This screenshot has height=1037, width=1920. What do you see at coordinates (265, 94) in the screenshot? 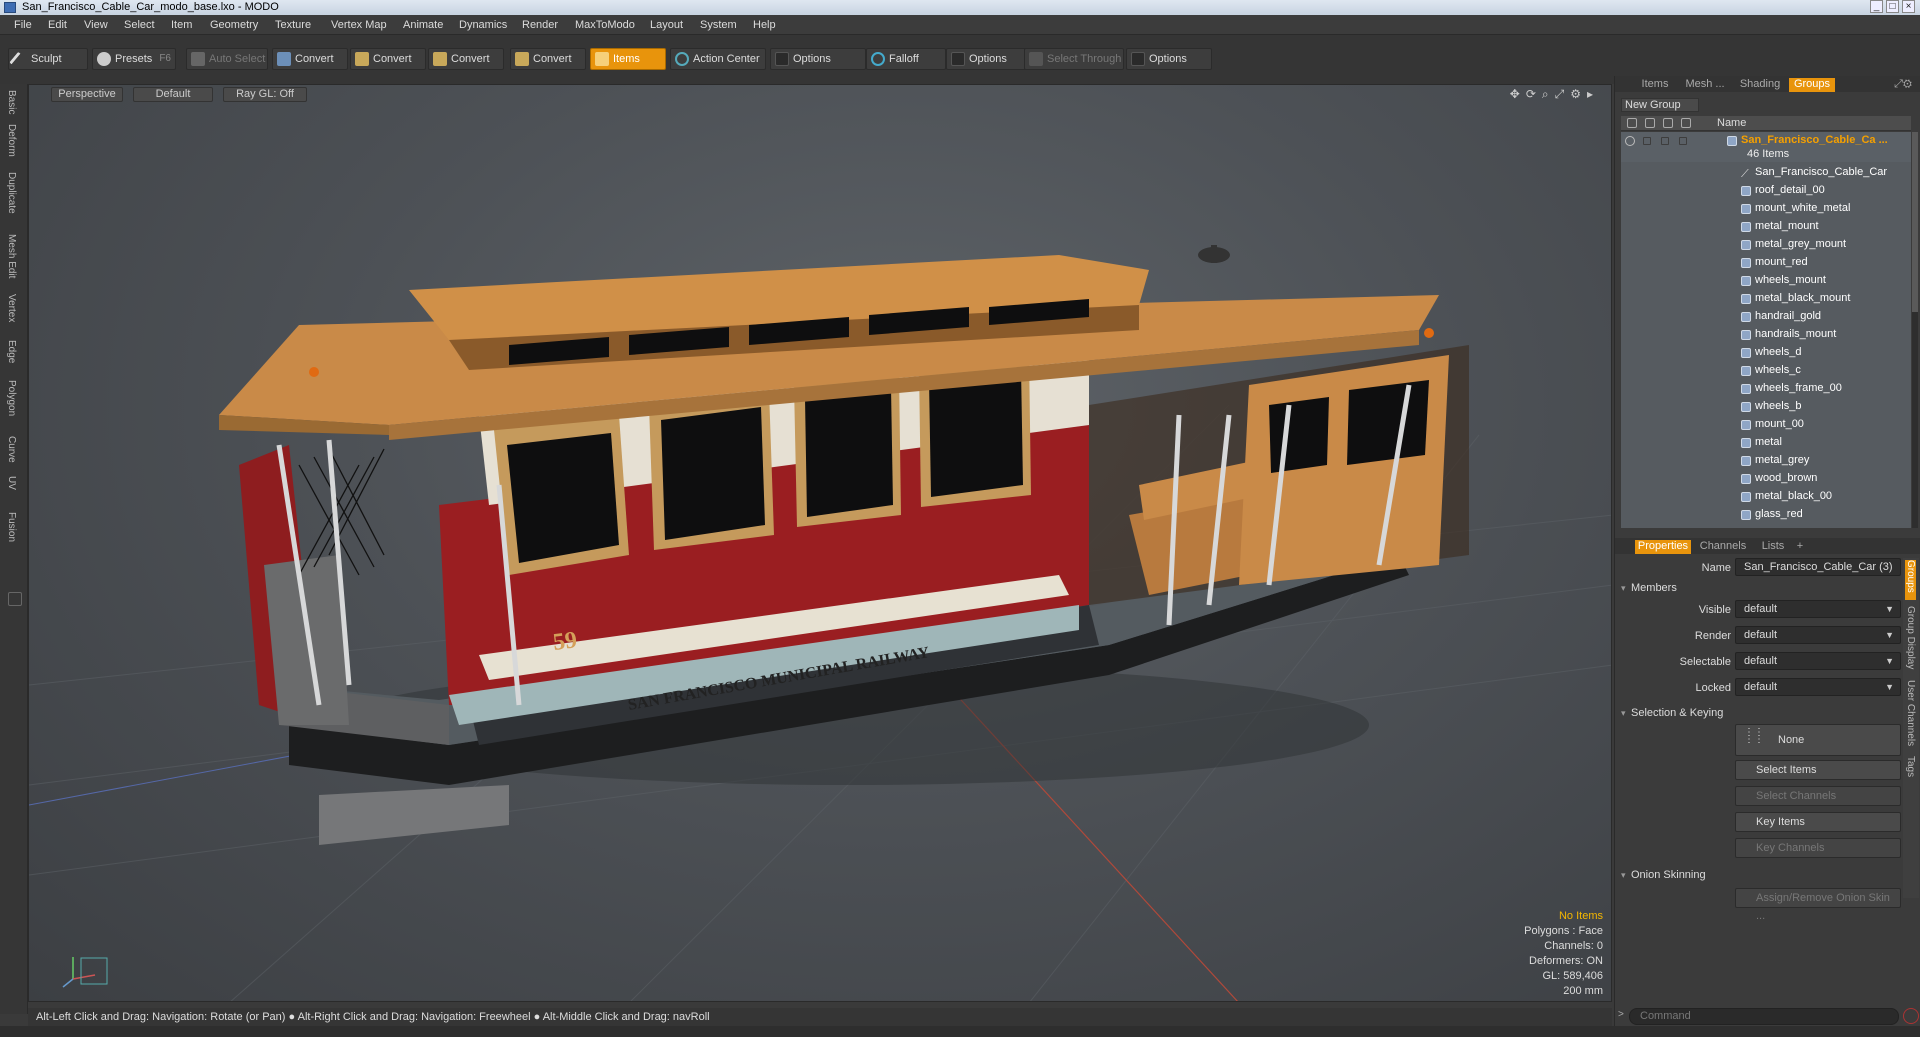
I see `raygl-toggle: Ray GL: Off` at bounding box center [265, 94].